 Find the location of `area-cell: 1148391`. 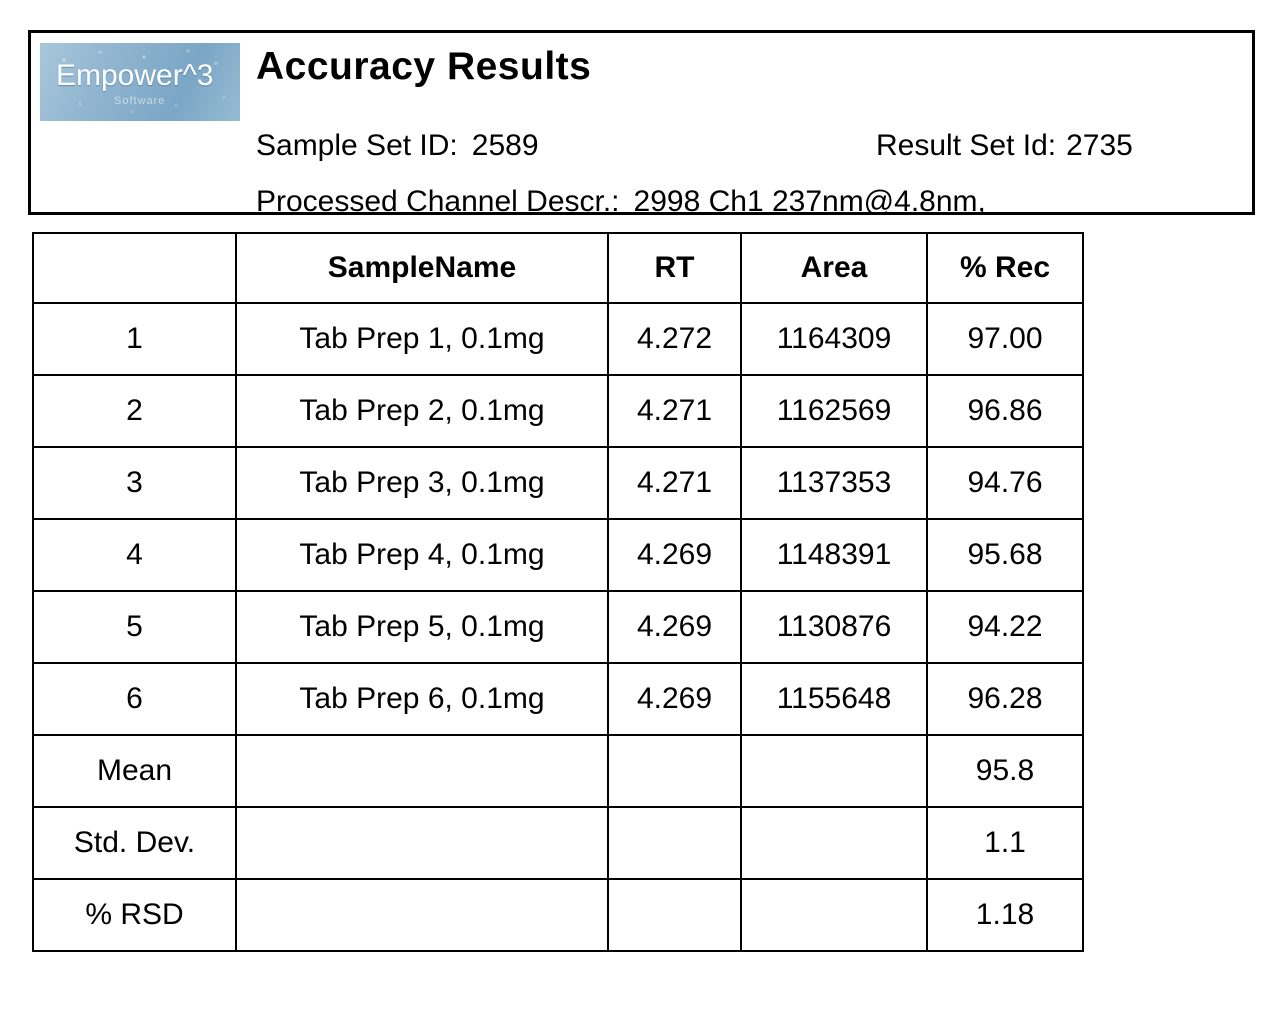

area-cell: 1148391 is located at coordinates (834, 555).